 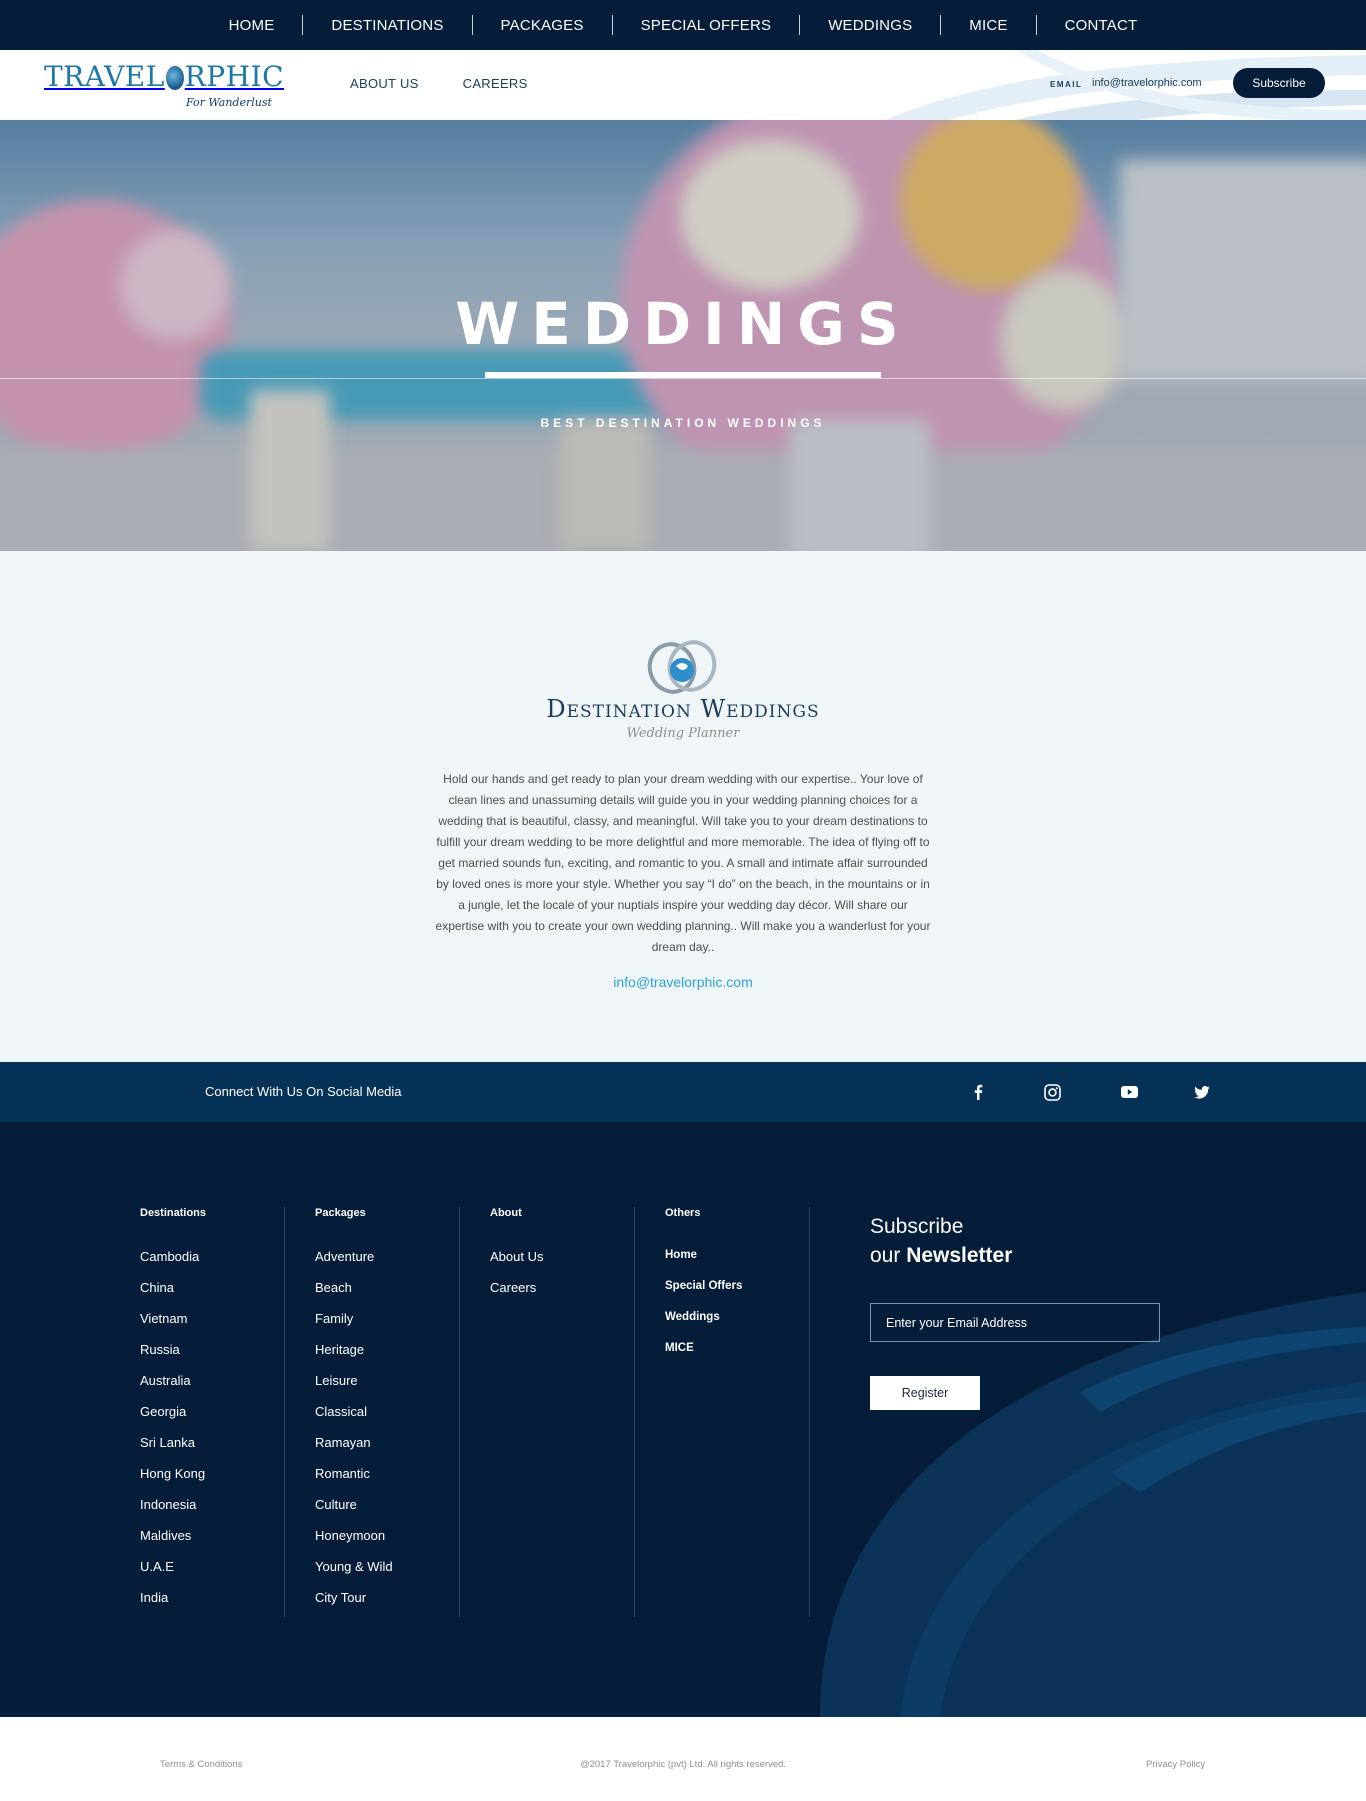 I want to click on logo-wordmark: TRAVEL RPHIC, so click(x=164, y=76).